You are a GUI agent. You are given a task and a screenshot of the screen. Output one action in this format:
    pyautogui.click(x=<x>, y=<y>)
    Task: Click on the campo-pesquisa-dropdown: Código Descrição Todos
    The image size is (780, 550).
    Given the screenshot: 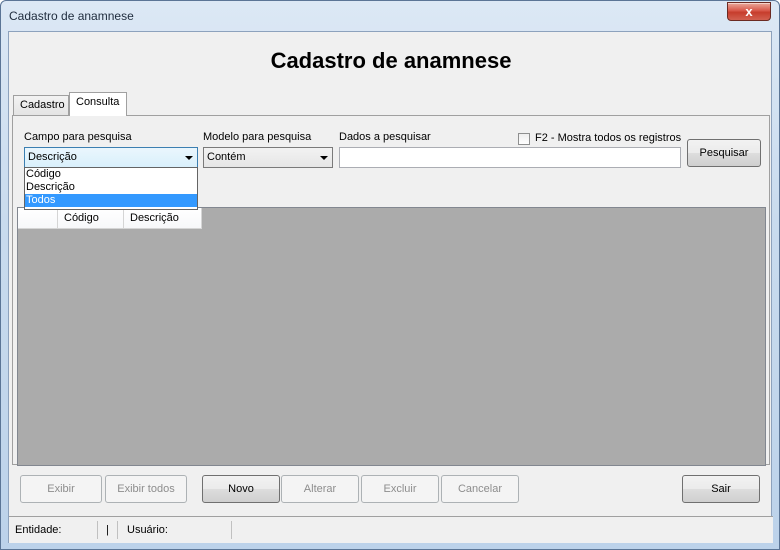 What is the action you would take?
    pyautogui.click(x=111, y=188)
    